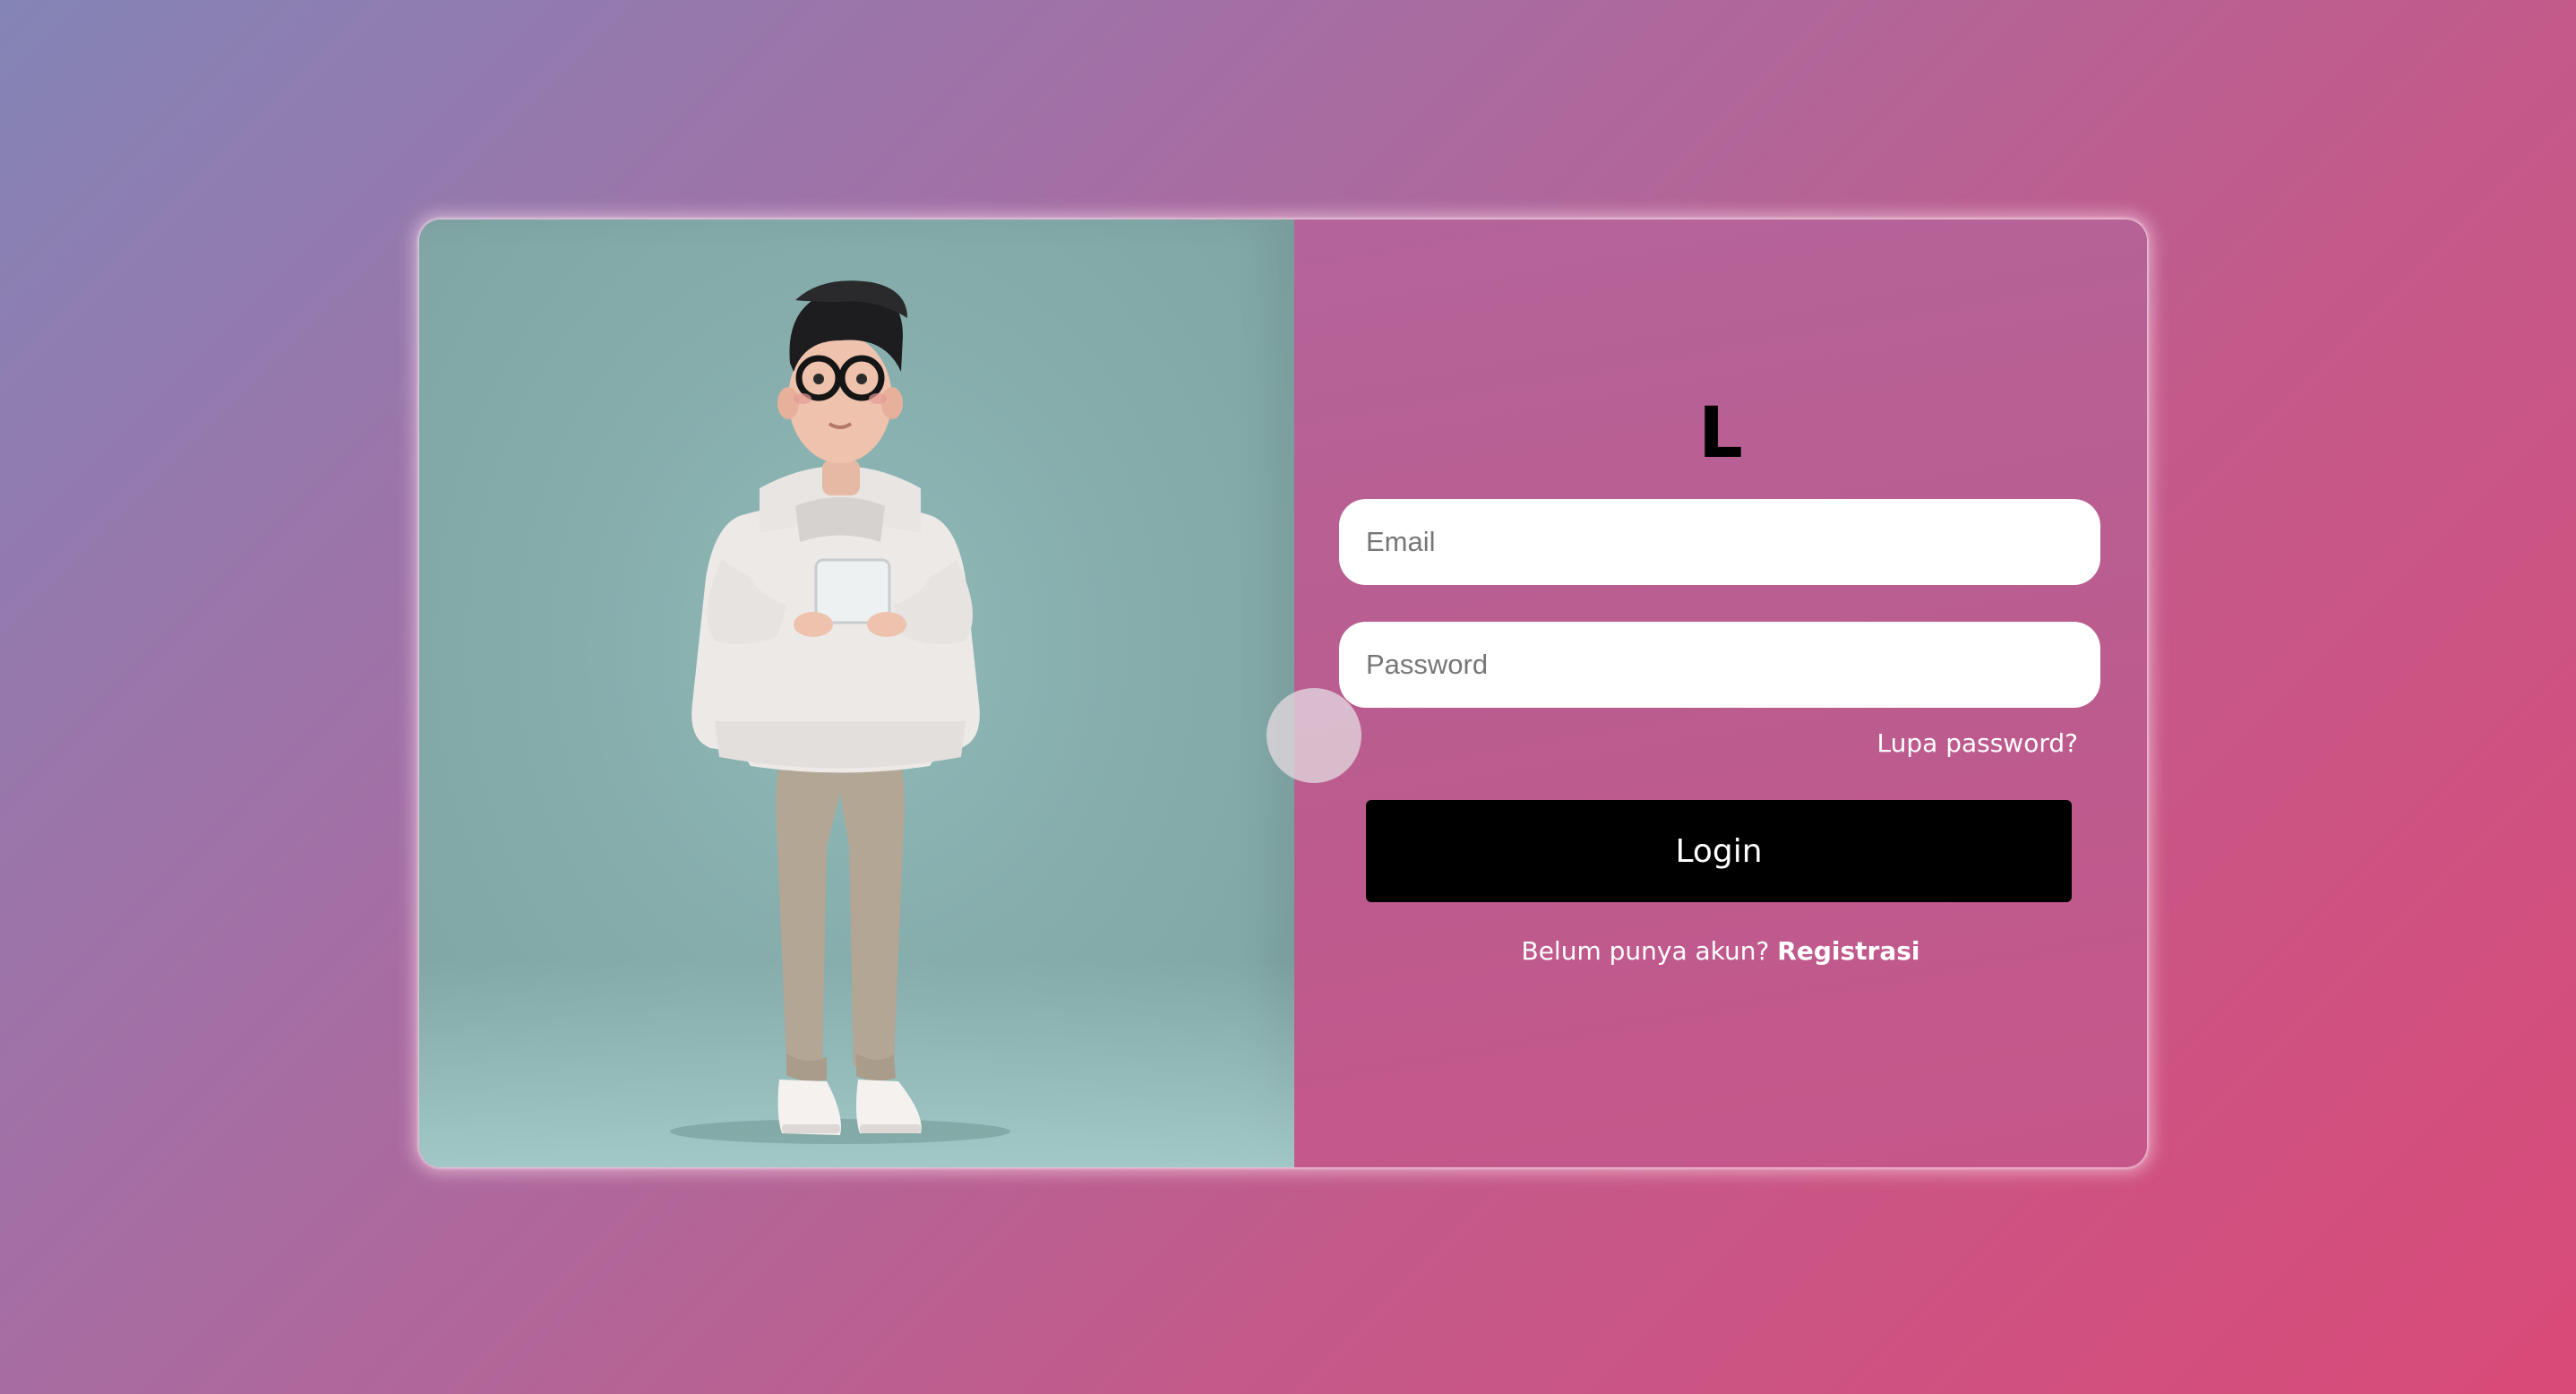 Image resolution: width=2576 pixels, height=1394 pixels. I want to click on register-link: Registrasi, so click(1848, 951).